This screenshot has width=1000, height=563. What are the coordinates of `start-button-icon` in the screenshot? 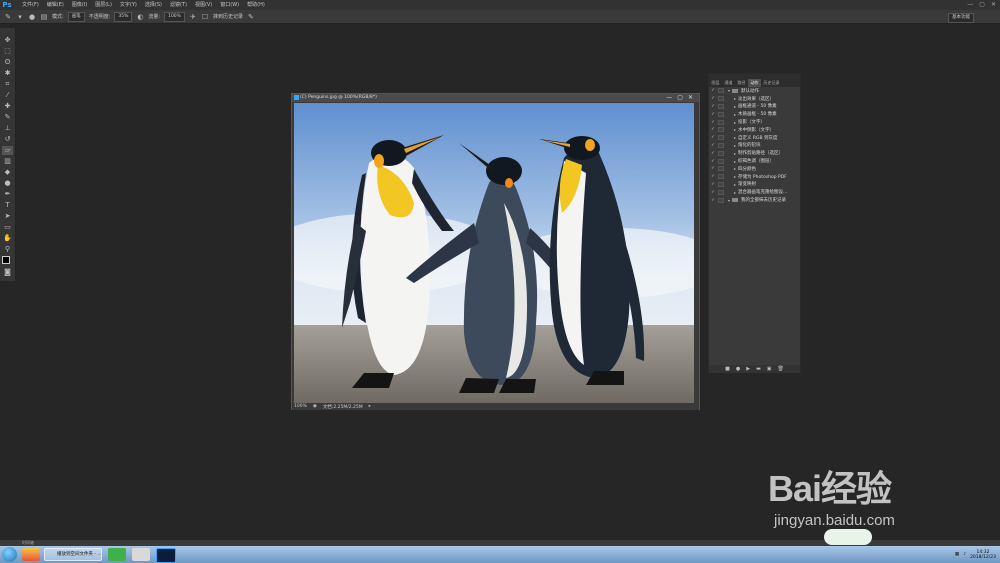 It's located at (9, 554).